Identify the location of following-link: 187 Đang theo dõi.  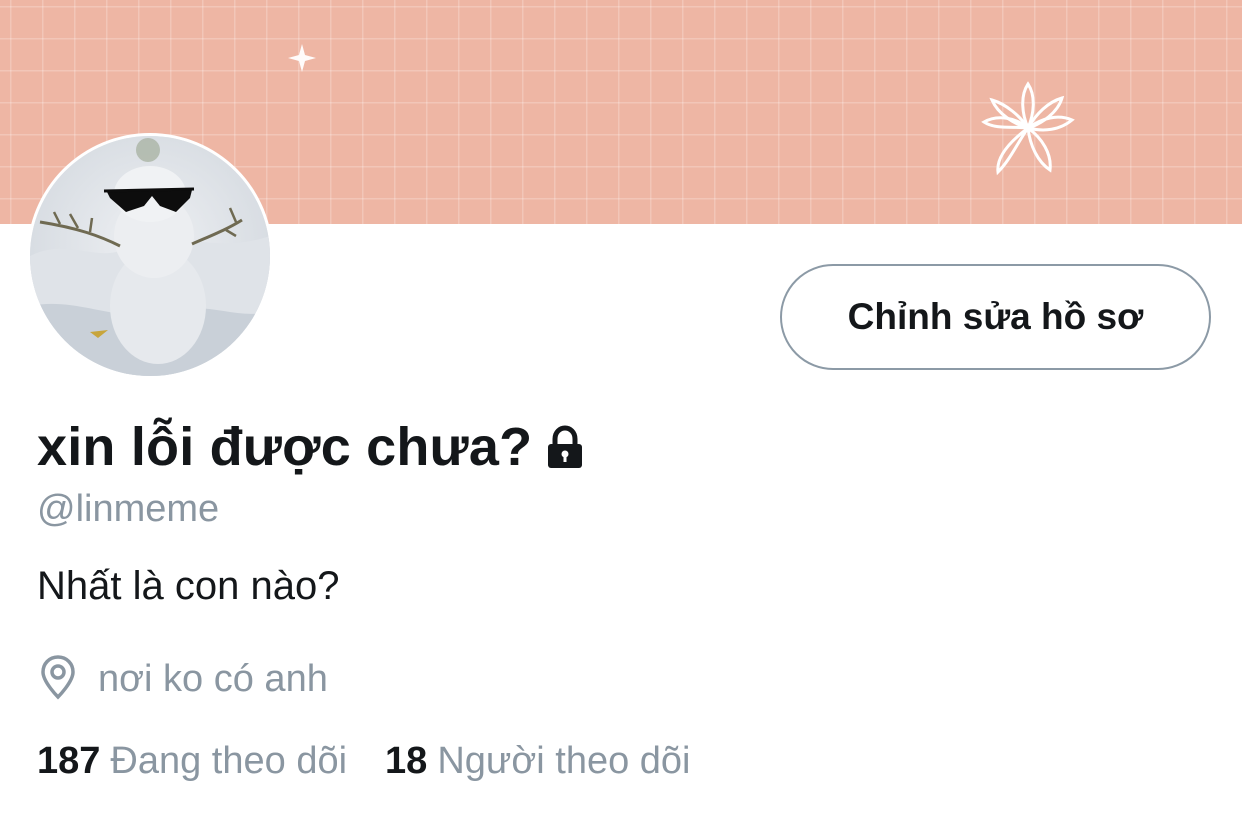
(192, 761).